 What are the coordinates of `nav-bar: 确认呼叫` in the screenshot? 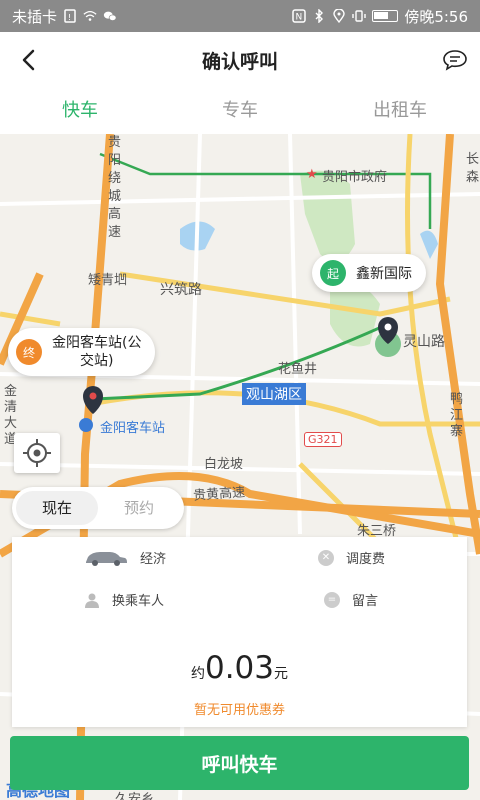 It's located at (240, 60).